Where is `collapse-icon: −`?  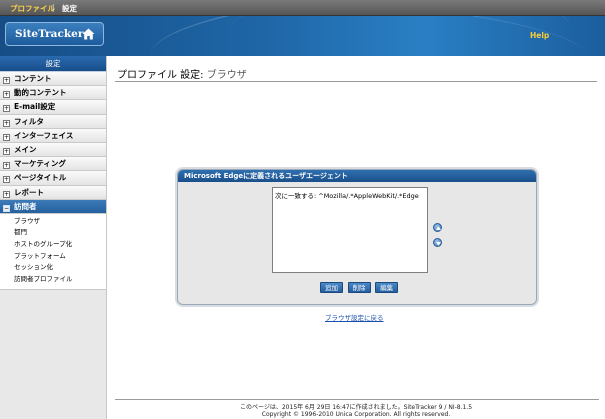
collapse-icon: − is located at coordinates (6, 208).